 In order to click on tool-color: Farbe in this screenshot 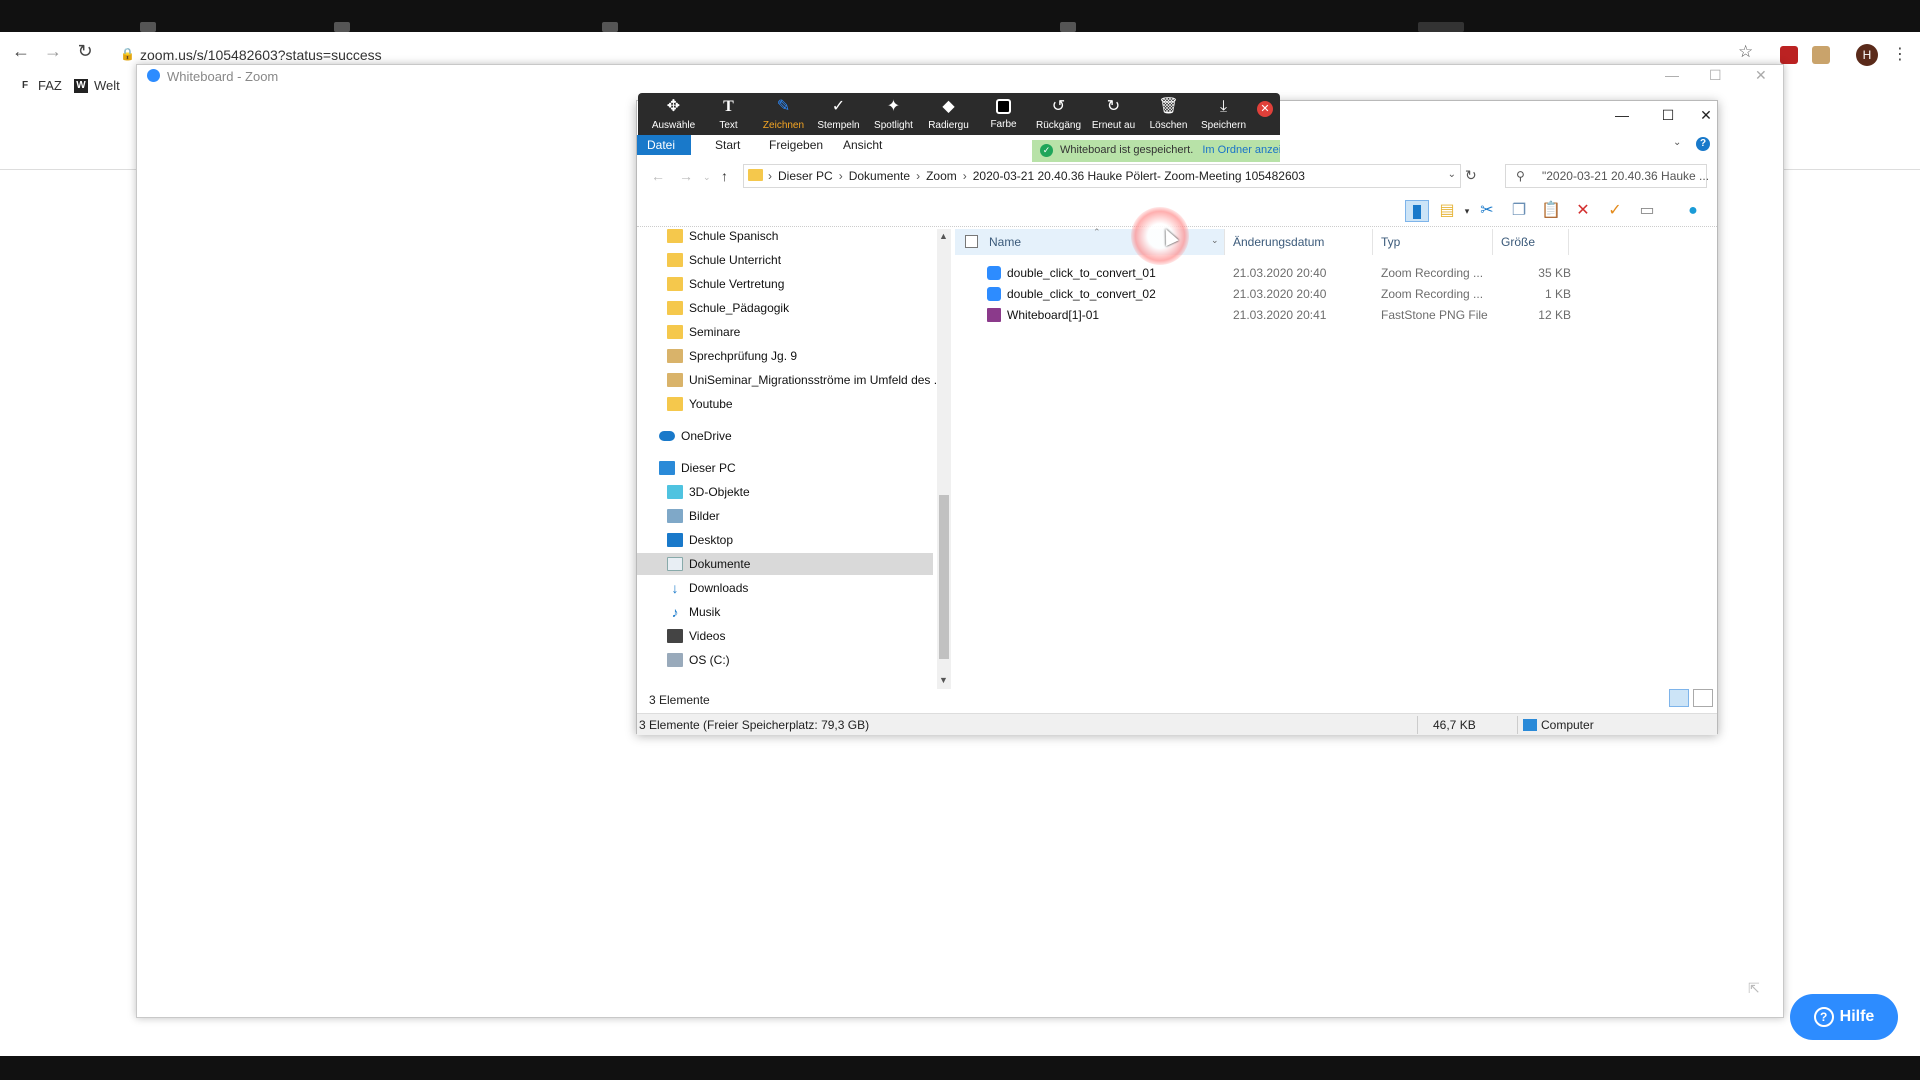, I will do `click(1003, 114)`.